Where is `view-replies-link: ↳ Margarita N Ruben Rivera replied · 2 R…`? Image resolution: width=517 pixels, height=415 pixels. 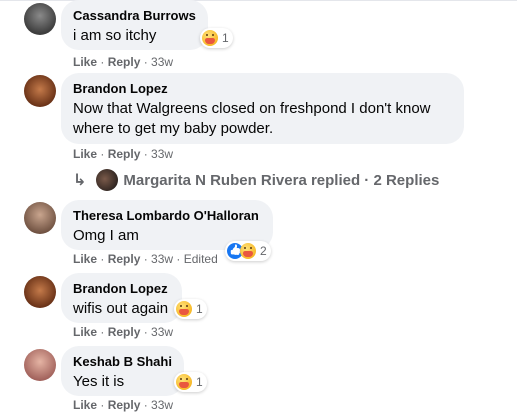 view-replies-link: ↳ Margarita N Ruben Rivera replied · 2 R… is located at coordinates (256, 180).